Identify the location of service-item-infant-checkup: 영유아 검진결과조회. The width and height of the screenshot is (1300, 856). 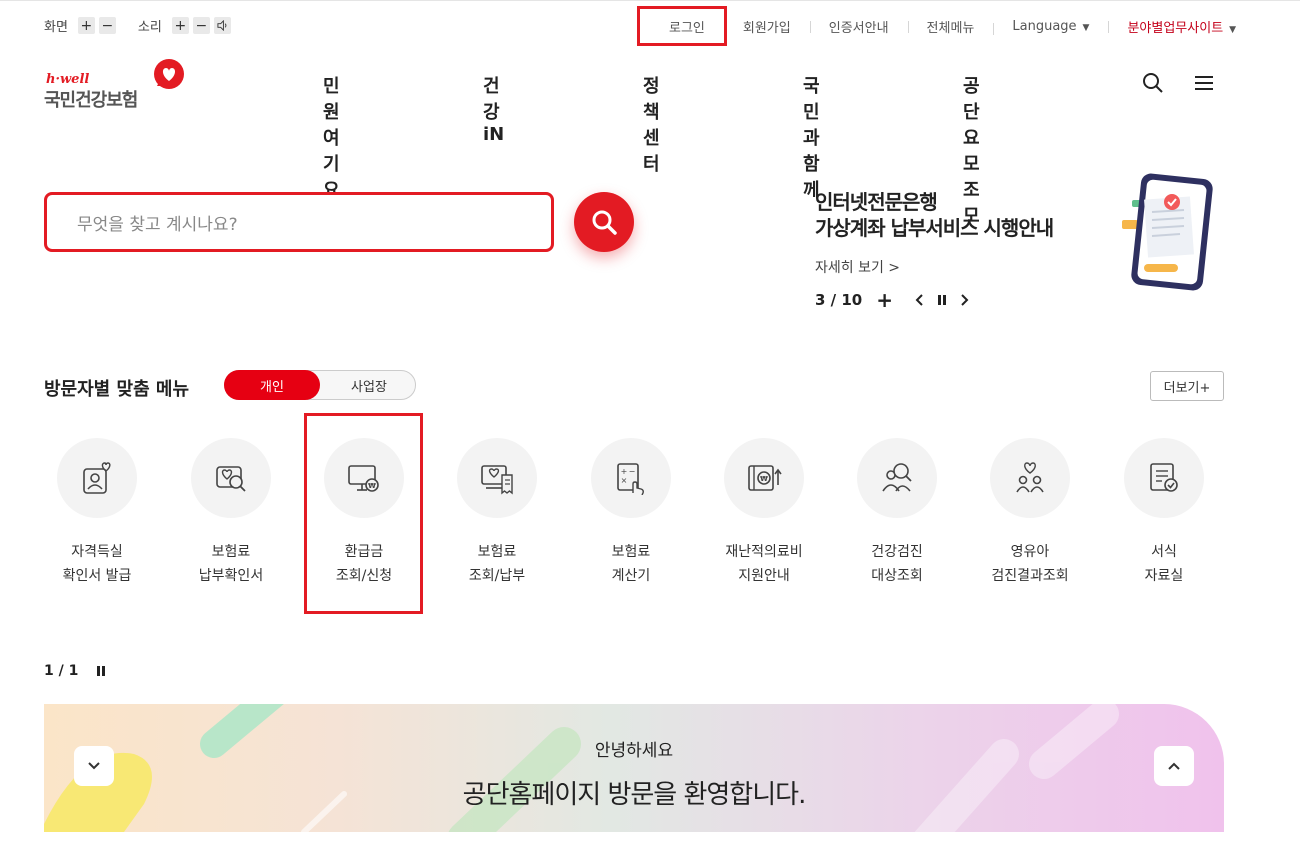
(1030, 513).